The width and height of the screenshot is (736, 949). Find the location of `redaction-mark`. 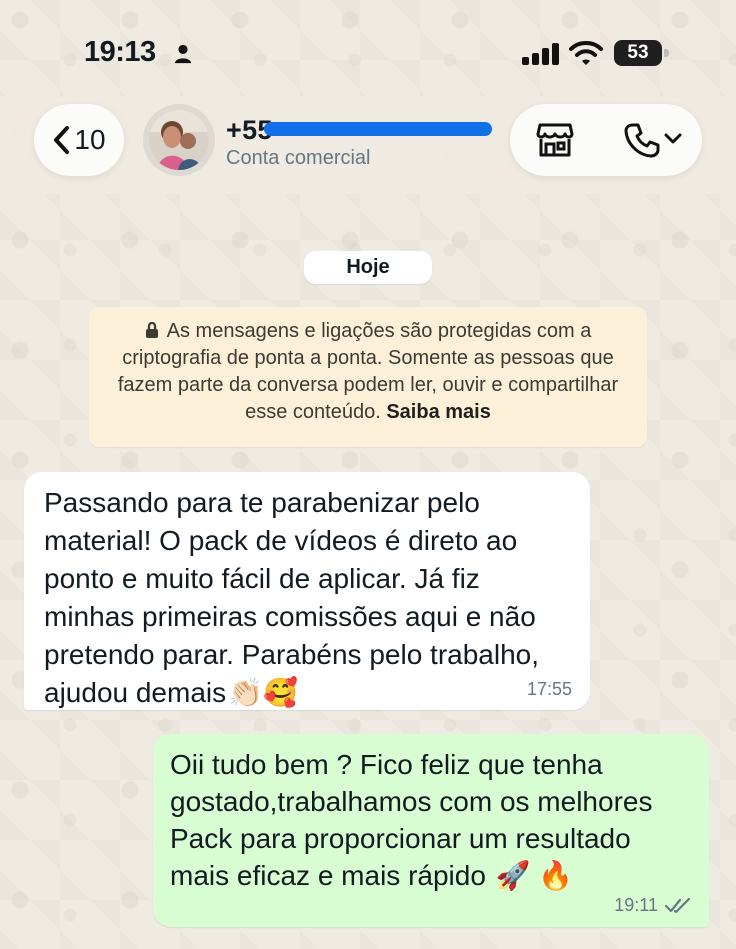

redaction-mark is located at coordinates (378, 129).